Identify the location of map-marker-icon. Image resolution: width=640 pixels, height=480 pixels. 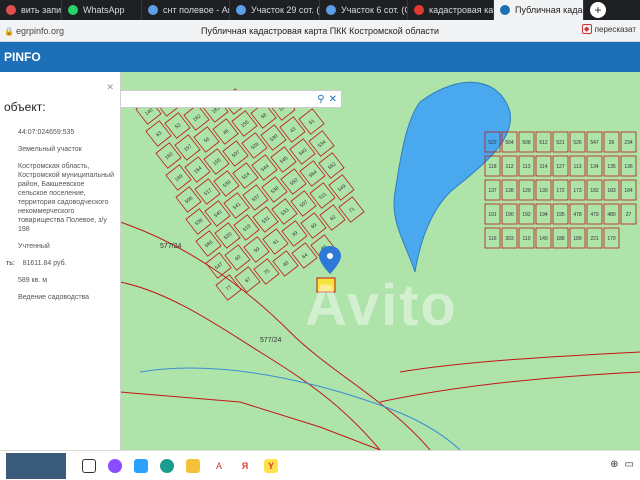
(330, 260).